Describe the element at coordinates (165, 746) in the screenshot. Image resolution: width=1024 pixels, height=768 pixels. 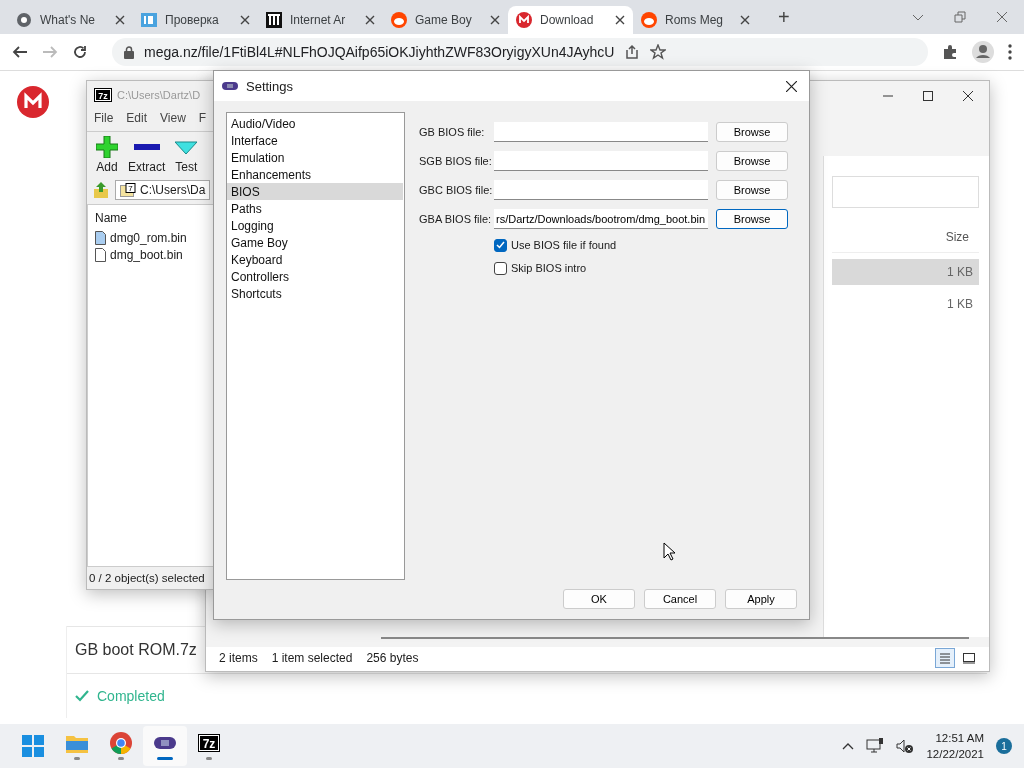
I see `taskbar-app` at that location.